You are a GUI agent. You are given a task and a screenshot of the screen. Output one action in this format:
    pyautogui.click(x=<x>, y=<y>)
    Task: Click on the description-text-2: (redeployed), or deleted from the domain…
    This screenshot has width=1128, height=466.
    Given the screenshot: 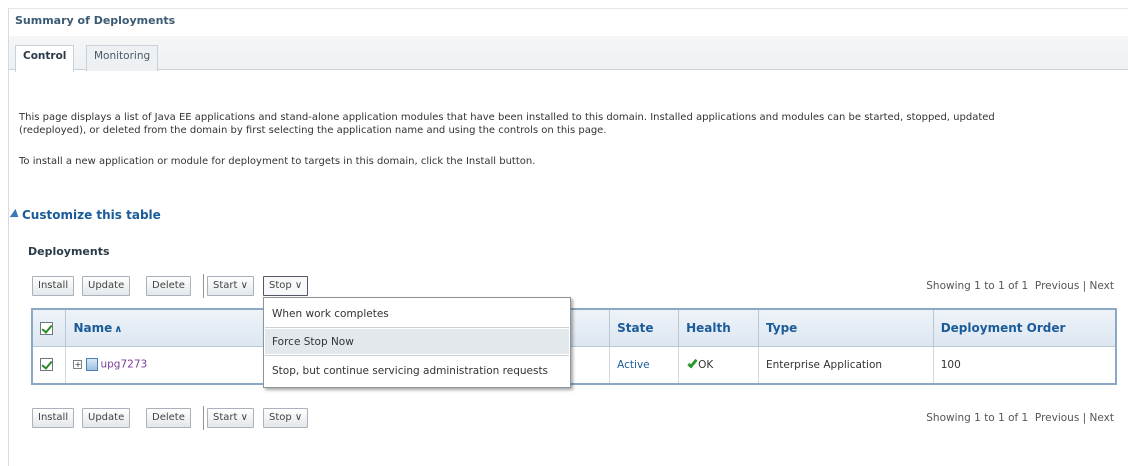 What is the action you would take?
    pyautogui.click(x=313, y=130)
    